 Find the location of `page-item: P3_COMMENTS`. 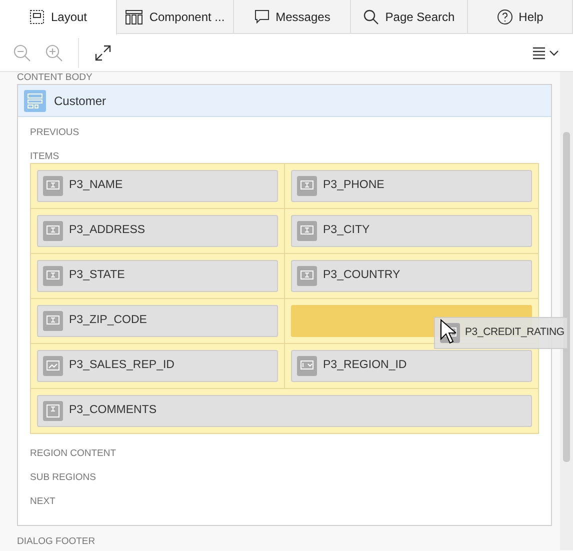

page-item: P3_COMMENTS is located at coordinates (284, 411).